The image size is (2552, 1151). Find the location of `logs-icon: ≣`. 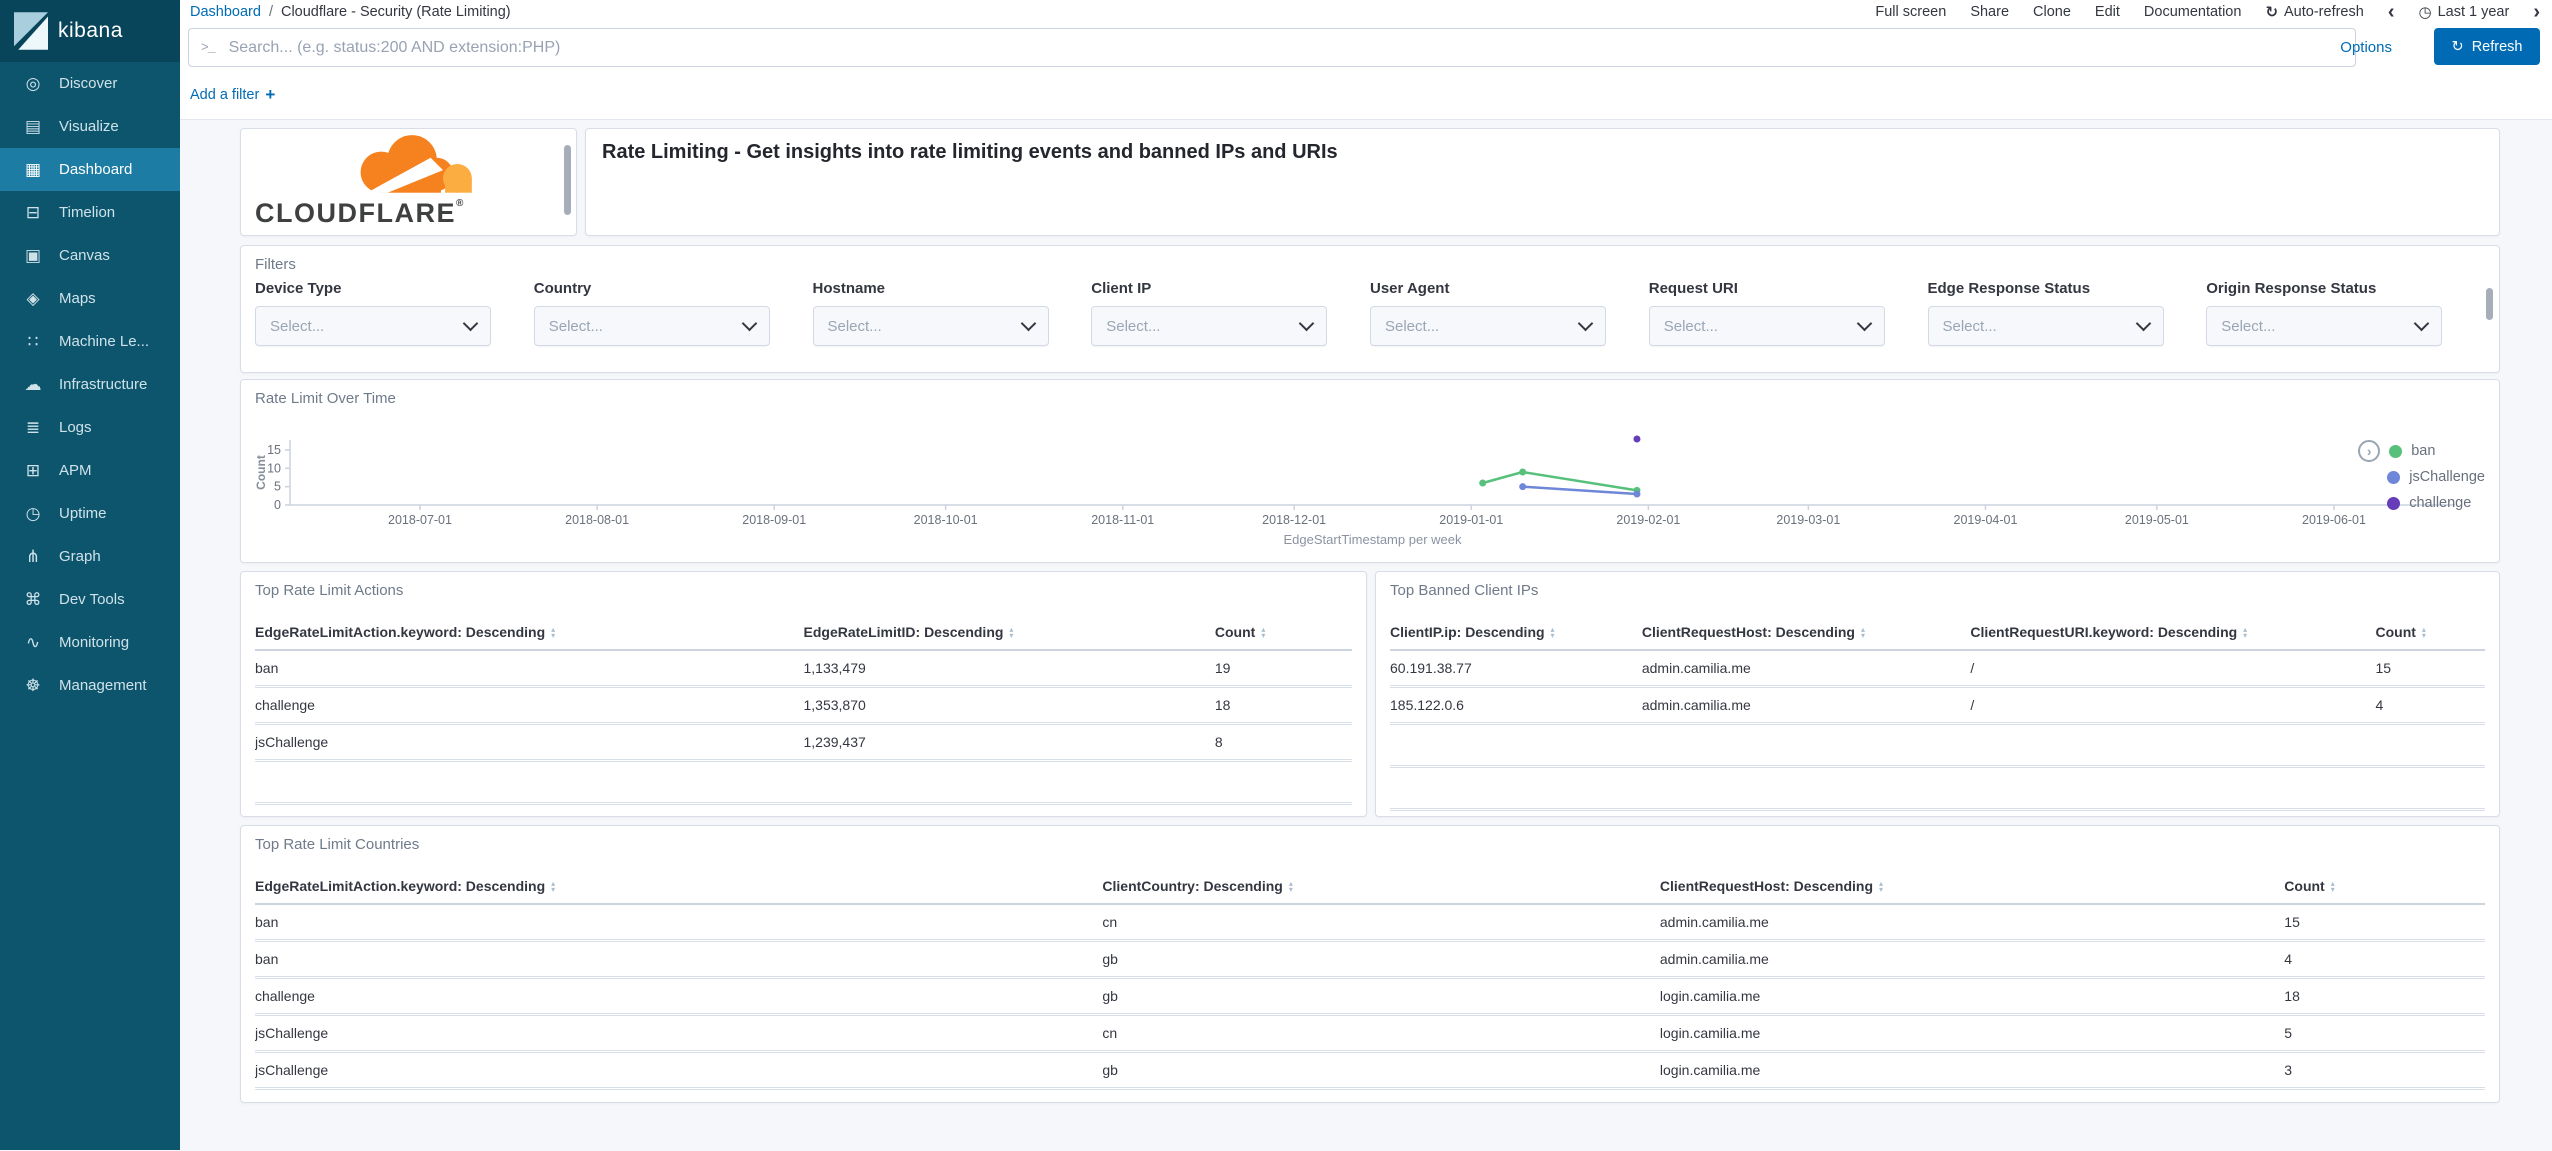

logs-icon: ≣ is located at coordinates (33, 427).